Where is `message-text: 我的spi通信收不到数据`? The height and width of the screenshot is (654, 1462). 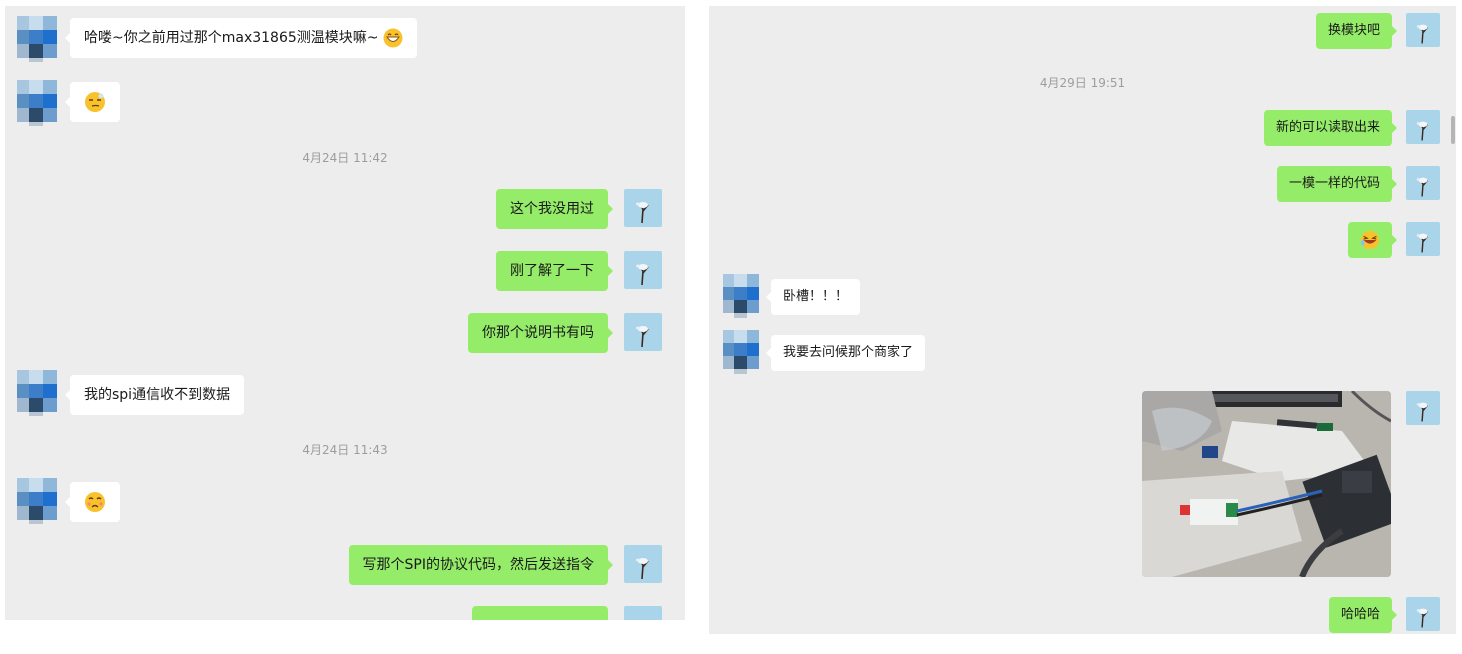
message-text: 我的spi通信收不到数据 is located at coordinates (157, 395).